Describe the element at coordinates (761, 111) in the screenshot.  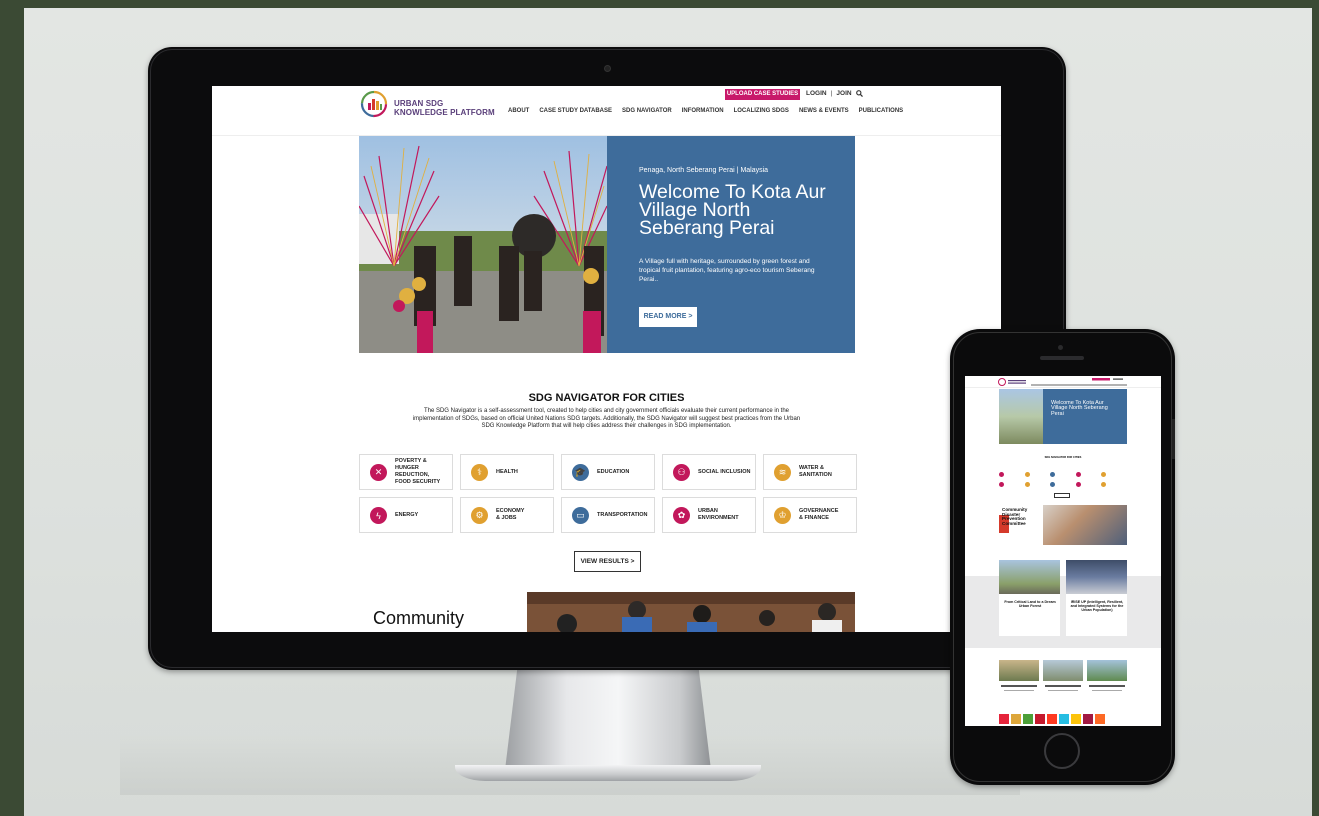
I see `nav-localizing-sdgs: LOCALIZING SDGS` at that location.